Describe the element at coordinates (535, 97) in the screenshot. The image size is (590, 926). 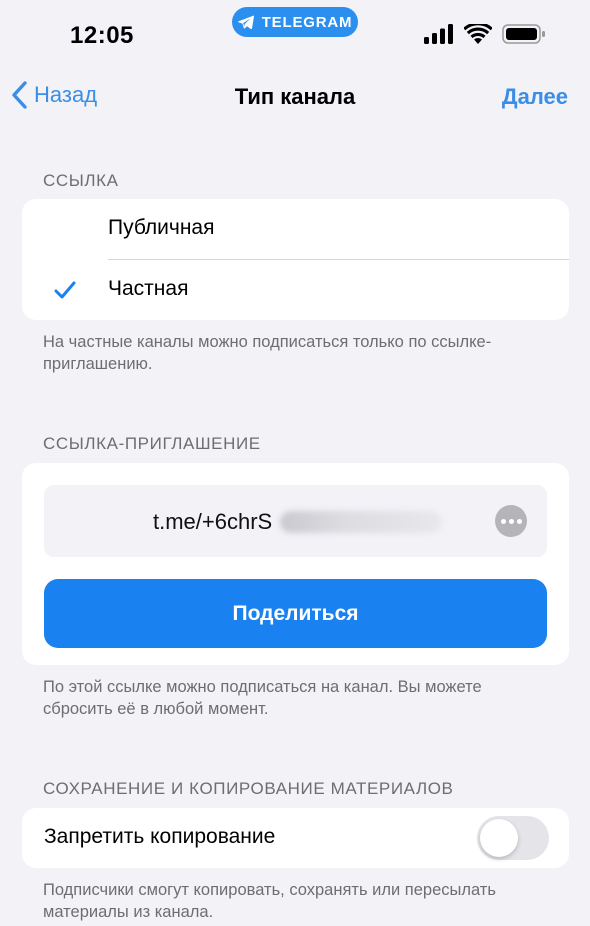
I see `next-button: Далее` at that location.